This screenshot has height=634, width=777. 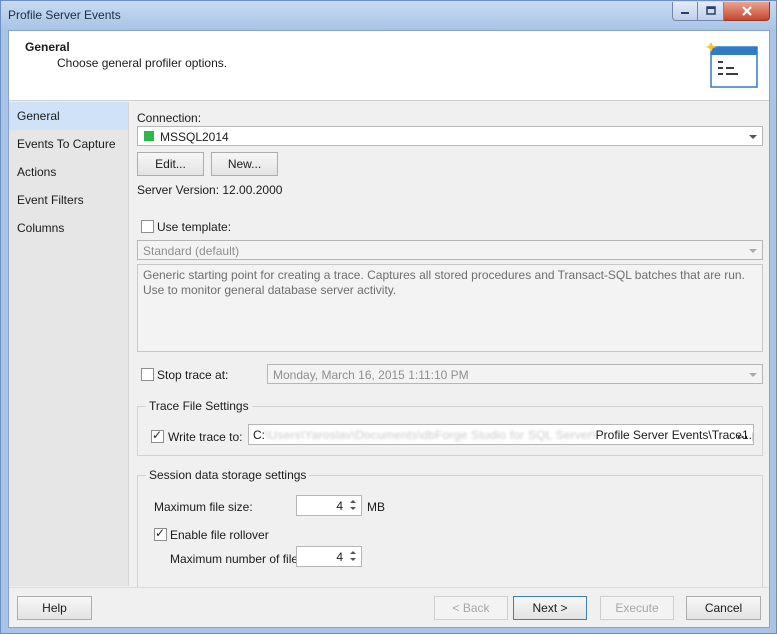 I want to click on page-header: General Choose general profiler options., so click(x=389, y=66).